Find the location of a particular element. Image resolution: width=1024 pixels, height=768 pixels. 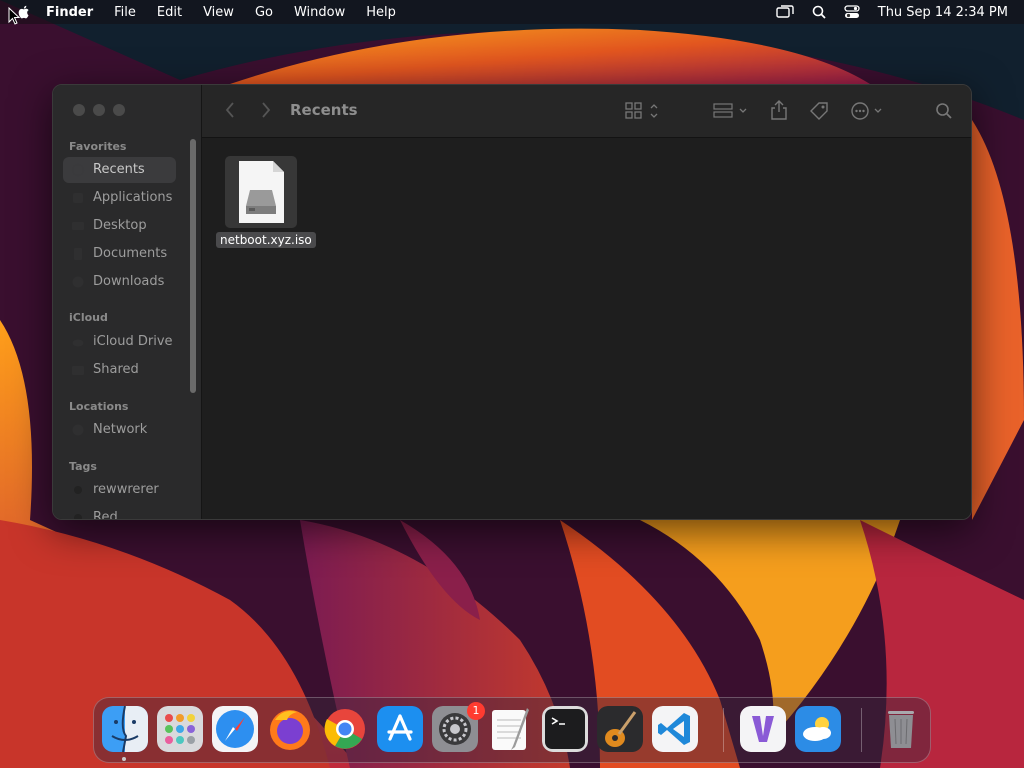

file-thumbnail is located at coordinates (261, 192).